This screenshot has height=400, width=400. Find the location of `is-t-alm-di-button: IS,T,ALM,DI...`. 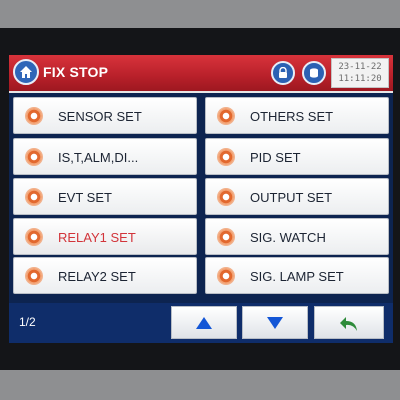

is-t-alm-di-button: IS,T,ALM,DI... is located at coordinates (105, 156).